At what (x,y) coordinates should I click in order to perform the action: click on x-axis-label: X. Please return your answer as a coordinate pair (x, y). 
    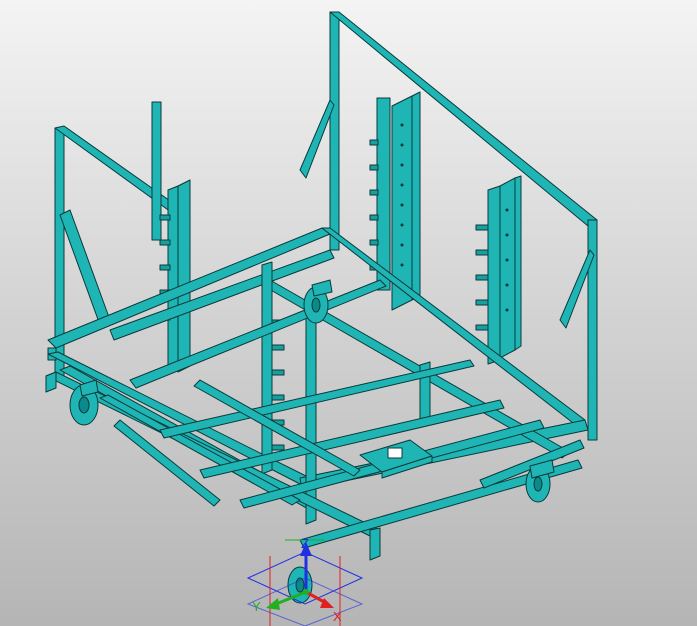
    Looking at the image, I should click on (337, 616).